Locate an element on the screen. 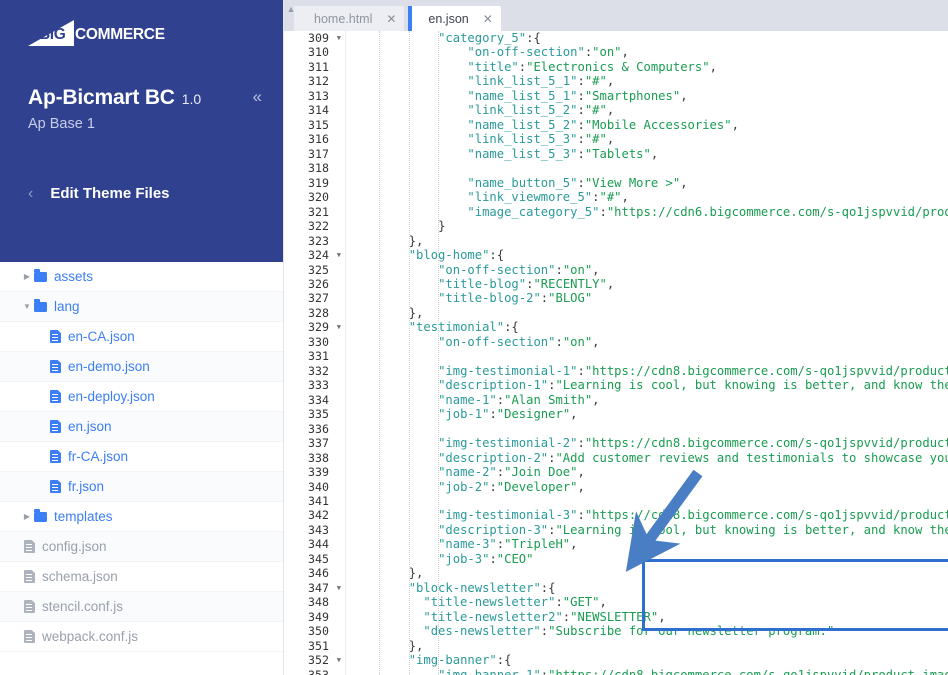  line-number: 314 is located at coordinates (318, 110).